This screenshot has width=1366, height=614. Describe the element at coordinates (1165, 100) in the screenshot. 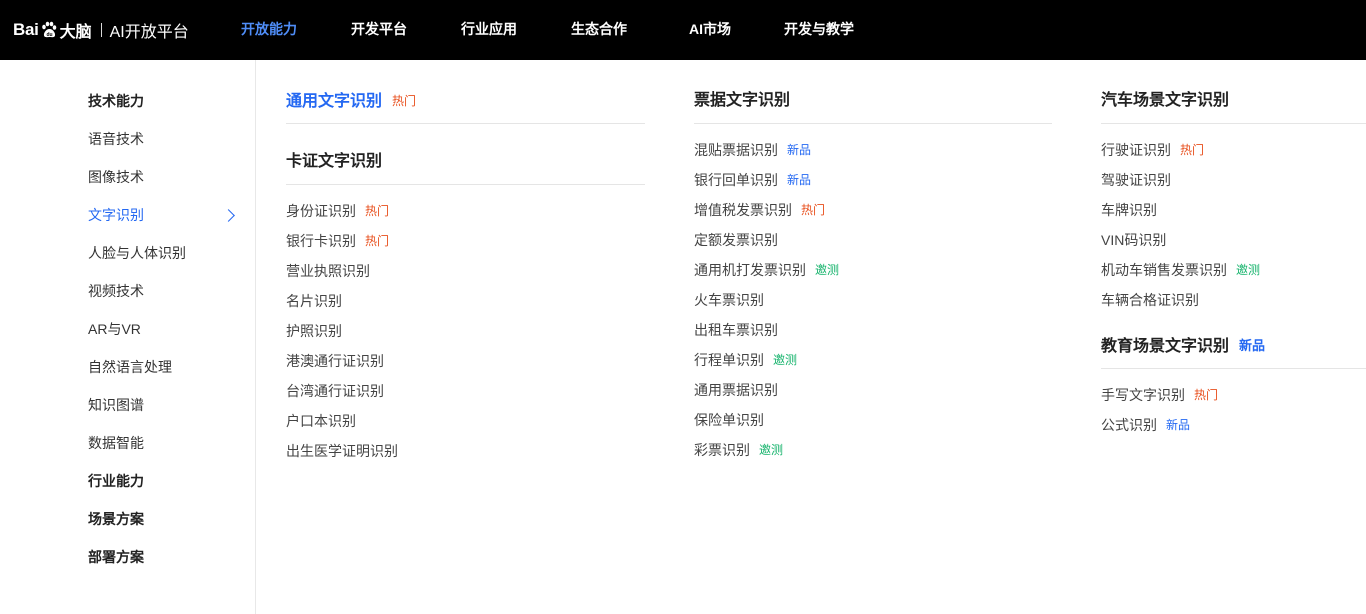

I see `car-ocr-title: 汽车场景文字识别` at that location.